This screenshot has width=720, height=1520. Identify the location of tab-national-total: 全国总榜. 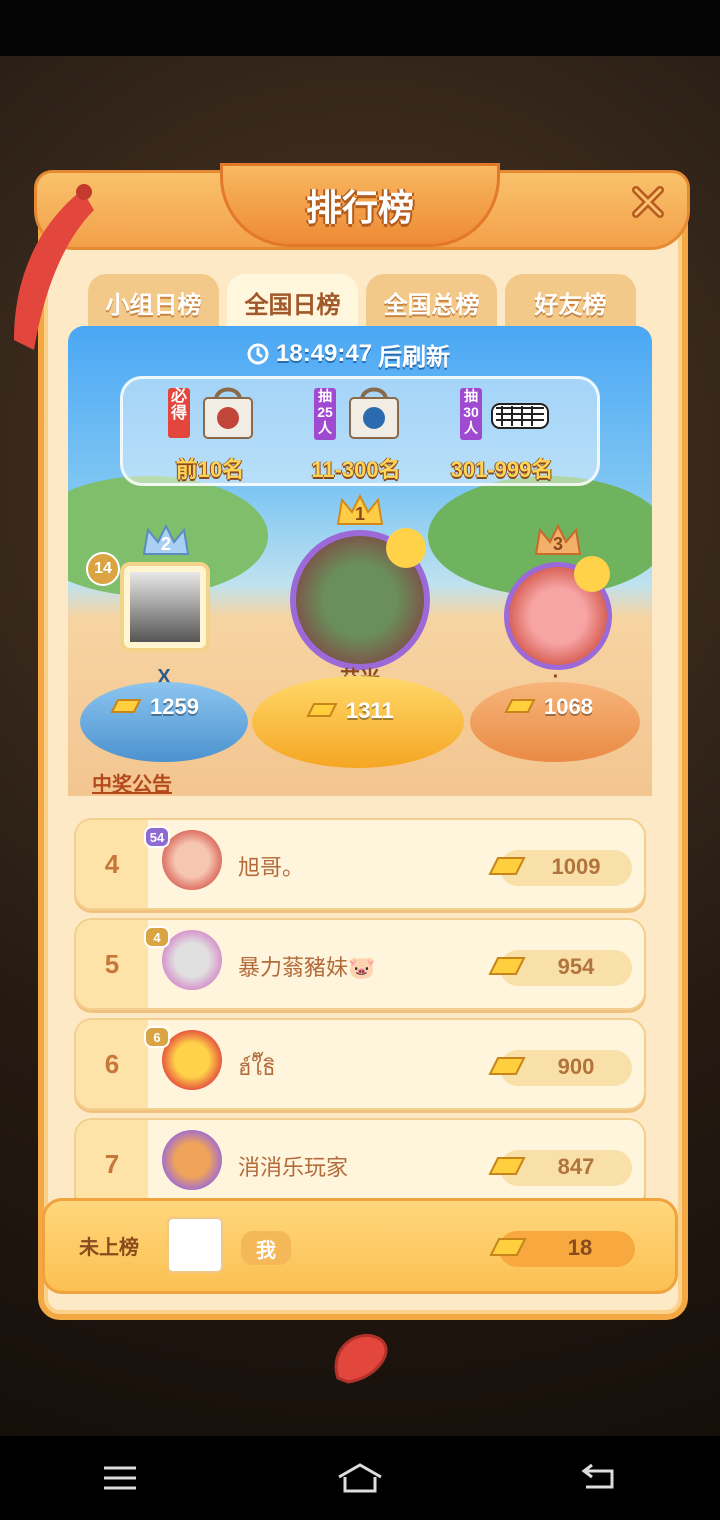
(431, 302).